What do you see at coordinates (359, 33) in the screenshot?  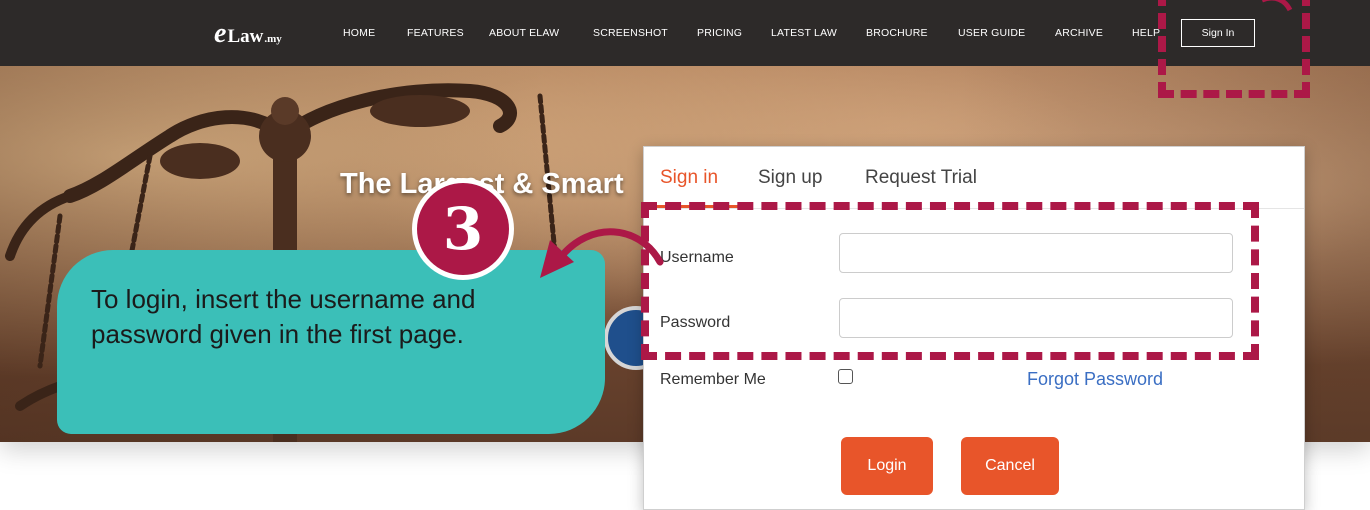 I see `nav-item-home: HOME` at bounding box center [359, 33].